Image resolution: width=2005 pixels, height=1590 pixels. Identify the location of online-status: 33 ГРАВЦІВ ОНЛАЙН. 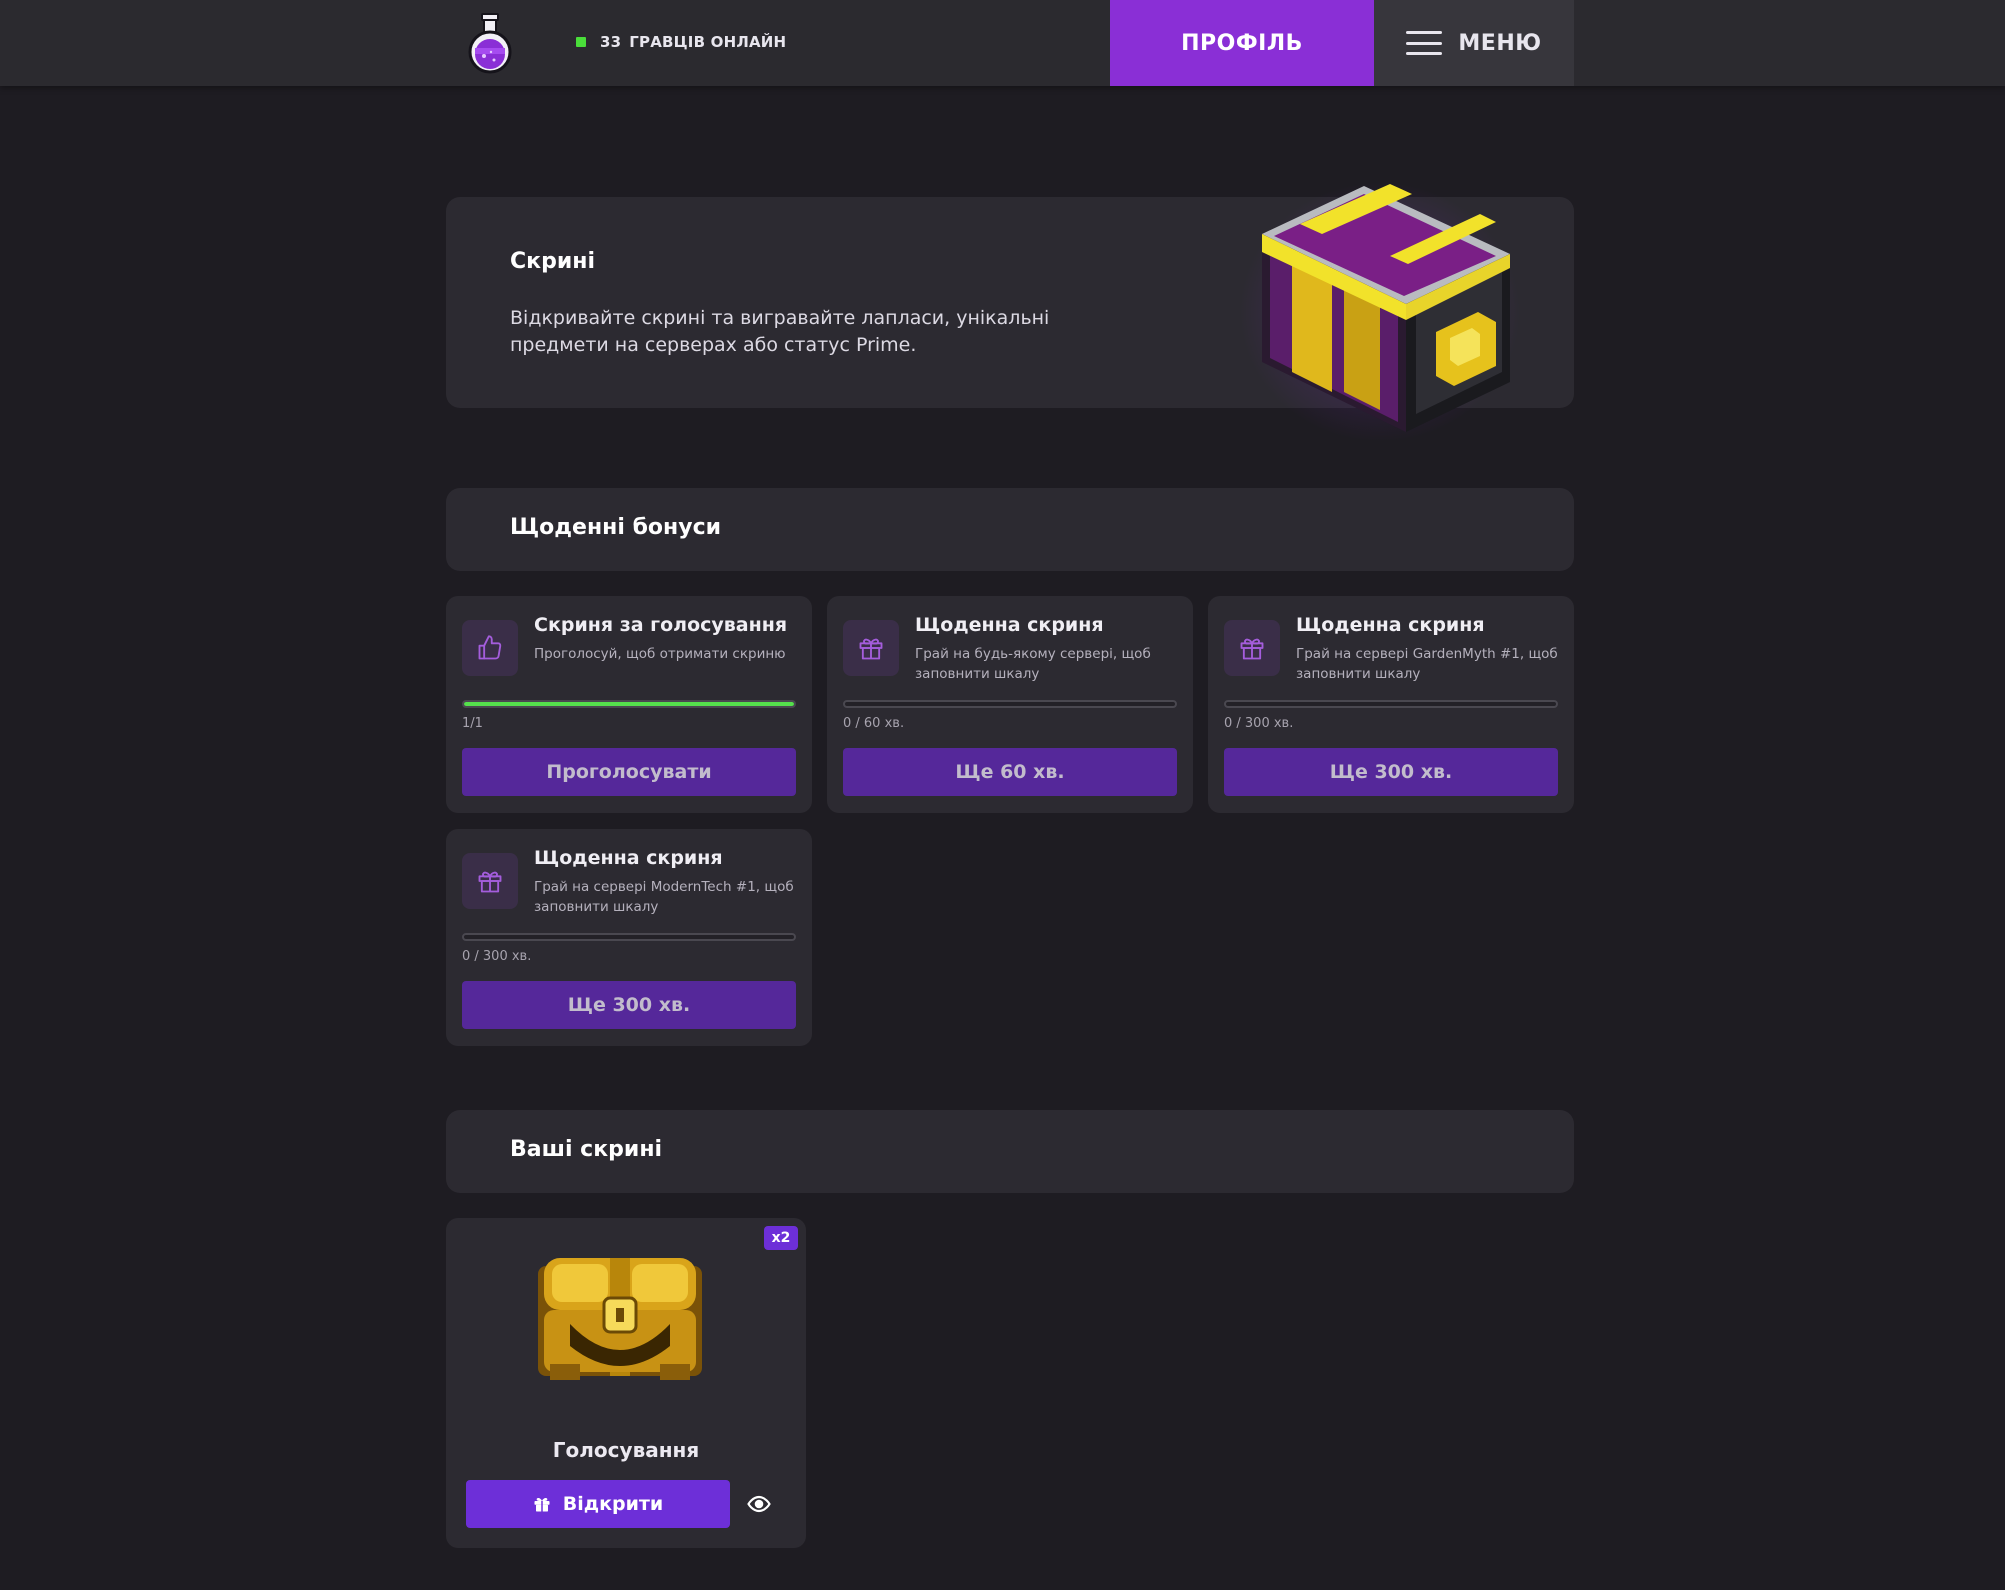
(681, 42).